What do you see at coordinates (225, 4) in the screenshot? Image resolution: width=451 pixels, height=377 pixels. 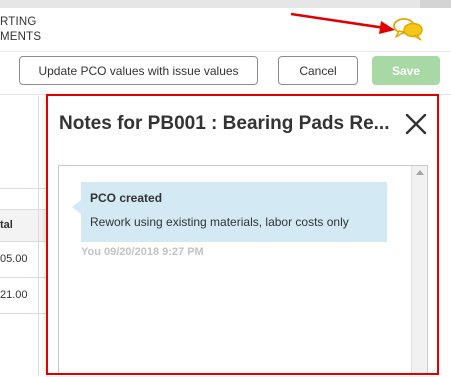 I see `top-strip` at bounding box center [225, 4].